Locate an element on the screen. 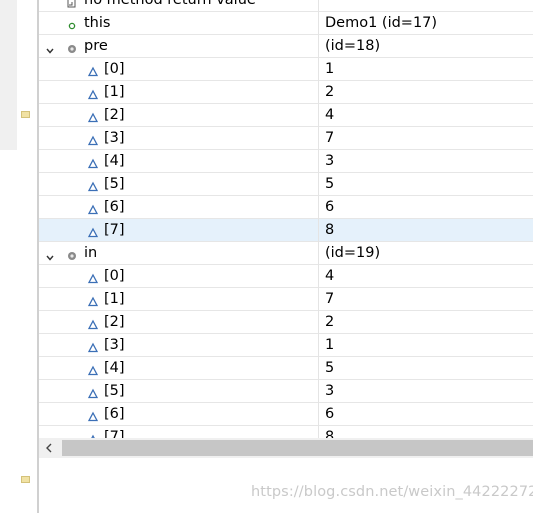  tree-row: [2] 4 is located at coordinates (286, 115).